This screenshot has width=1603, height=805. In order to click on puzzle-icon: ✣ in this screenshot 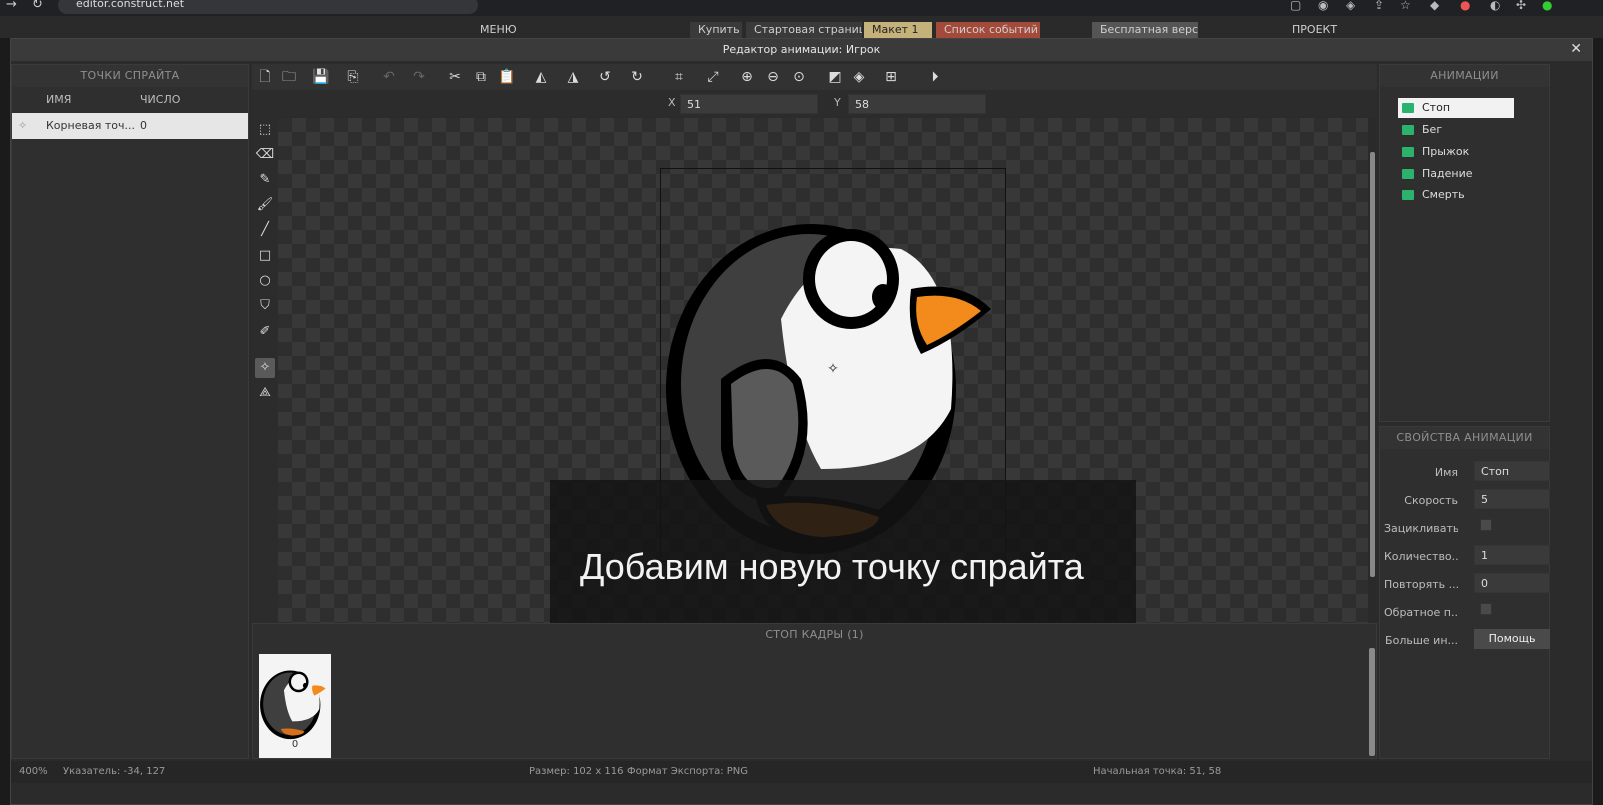, I will do `click(1521, 6)`.